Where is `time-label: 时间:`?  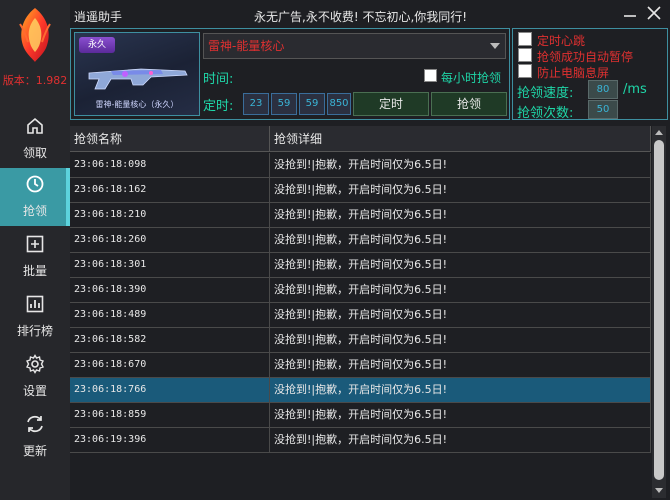 time-label: 时间: is located at coordinates (218, 79).